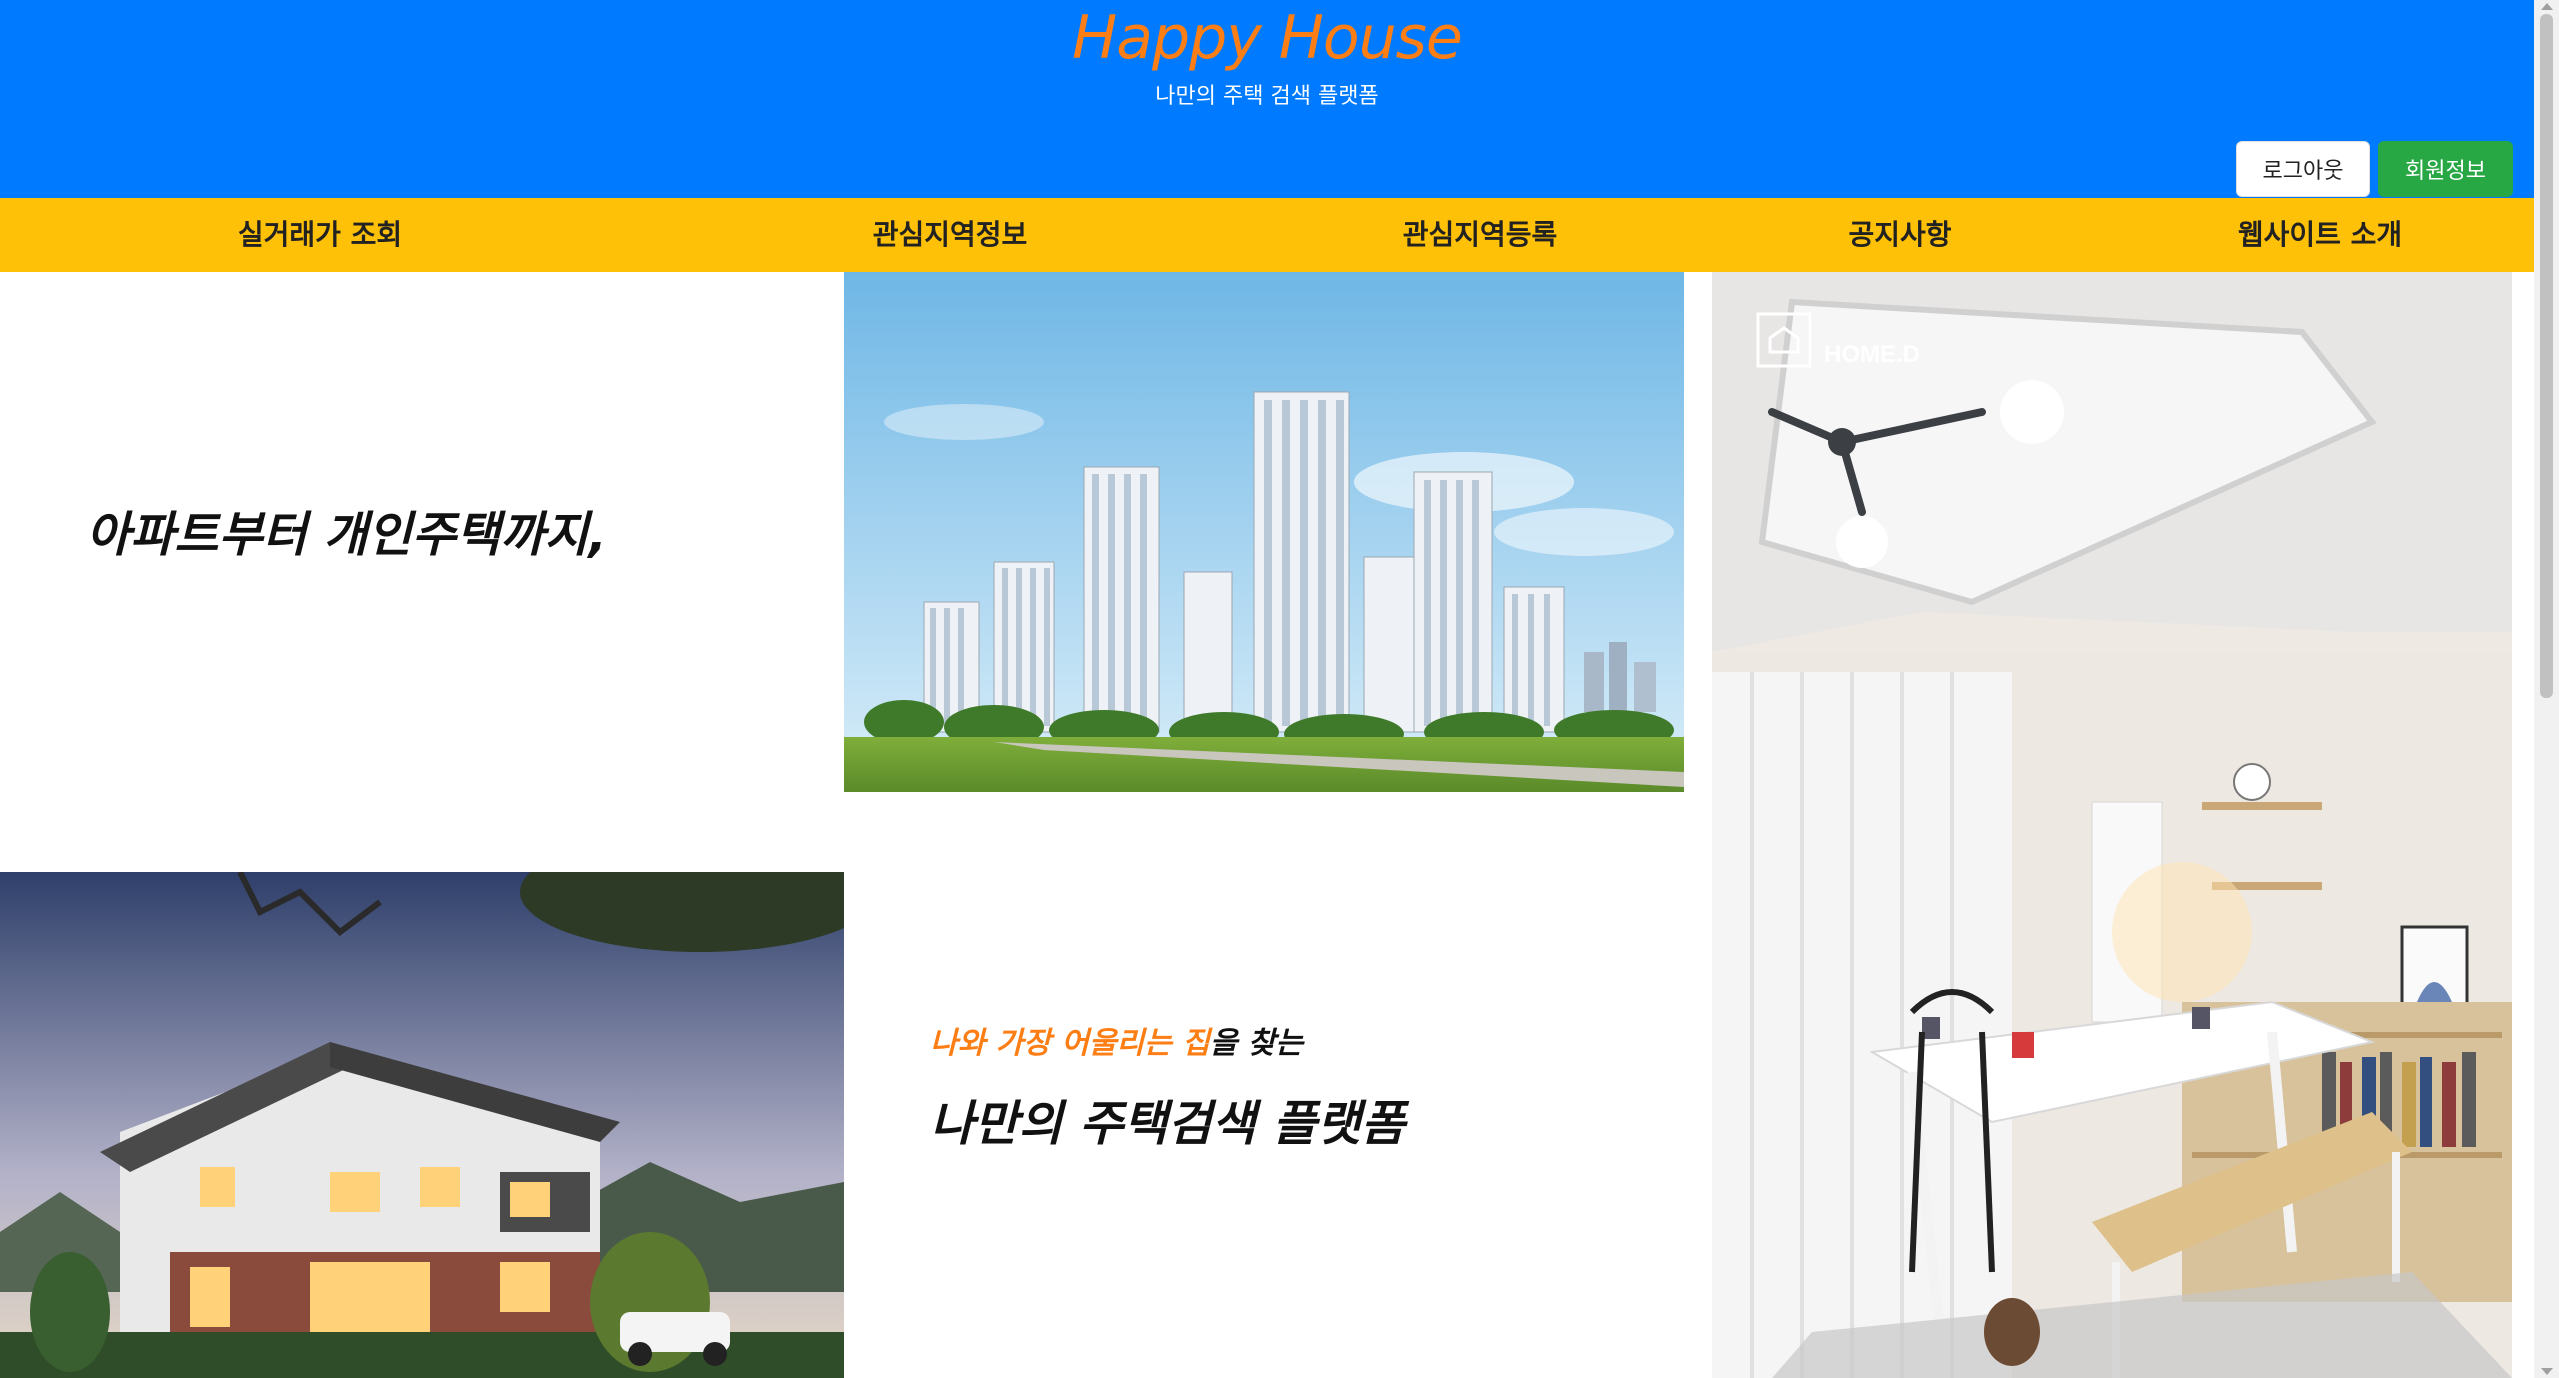 The height and width of the screenshot is (1378, 2559). I want to click on member-info-button: 회원정보, so click(2445, 169).